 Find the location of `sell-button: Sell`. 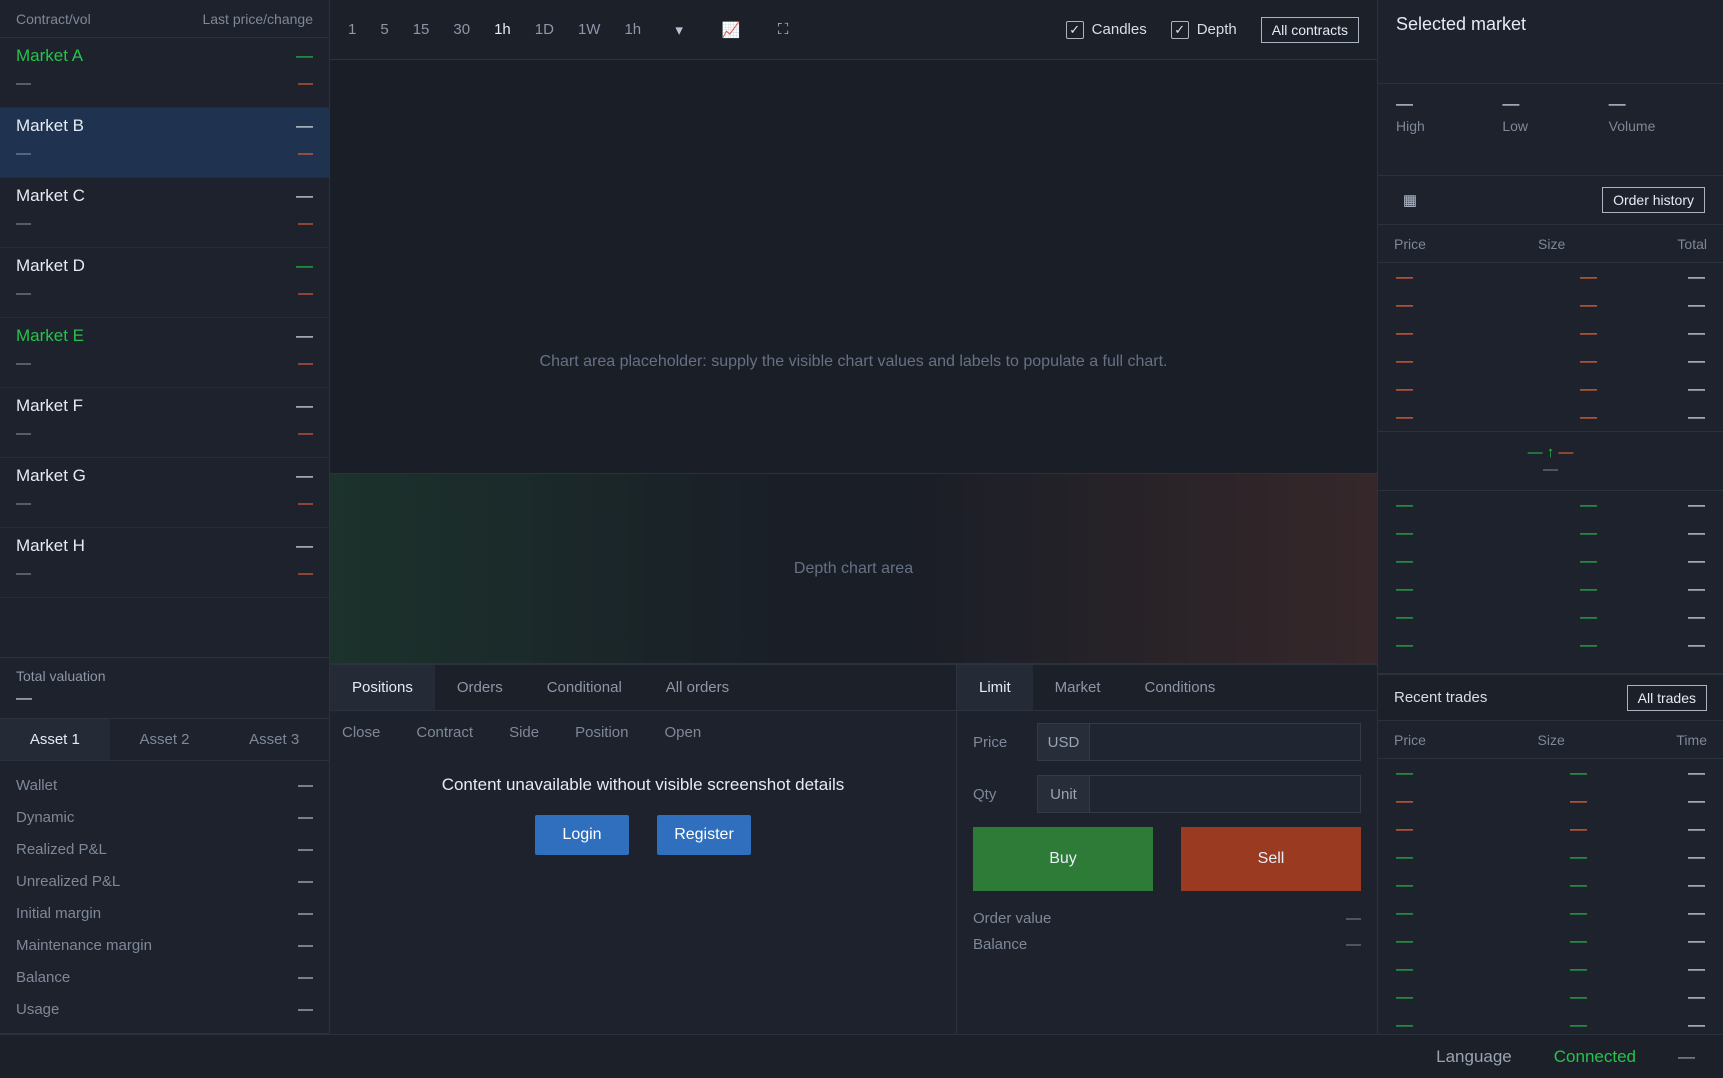

sell-button: Sell is located at coordinates (1271, 859).